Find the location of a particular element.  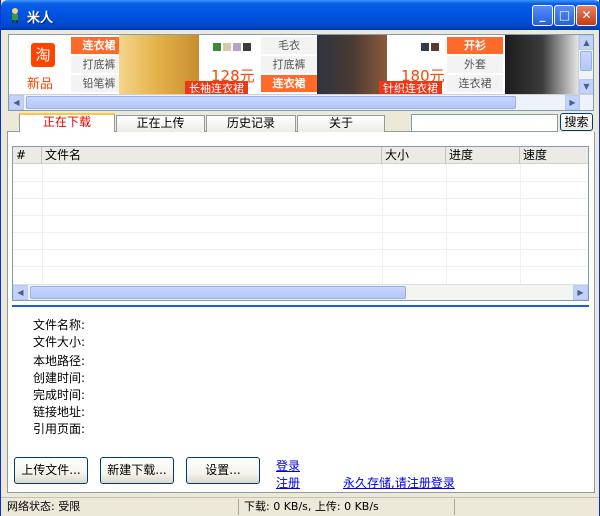

detail-filename-label: 文件名称: is located at coordinates (59, 325).